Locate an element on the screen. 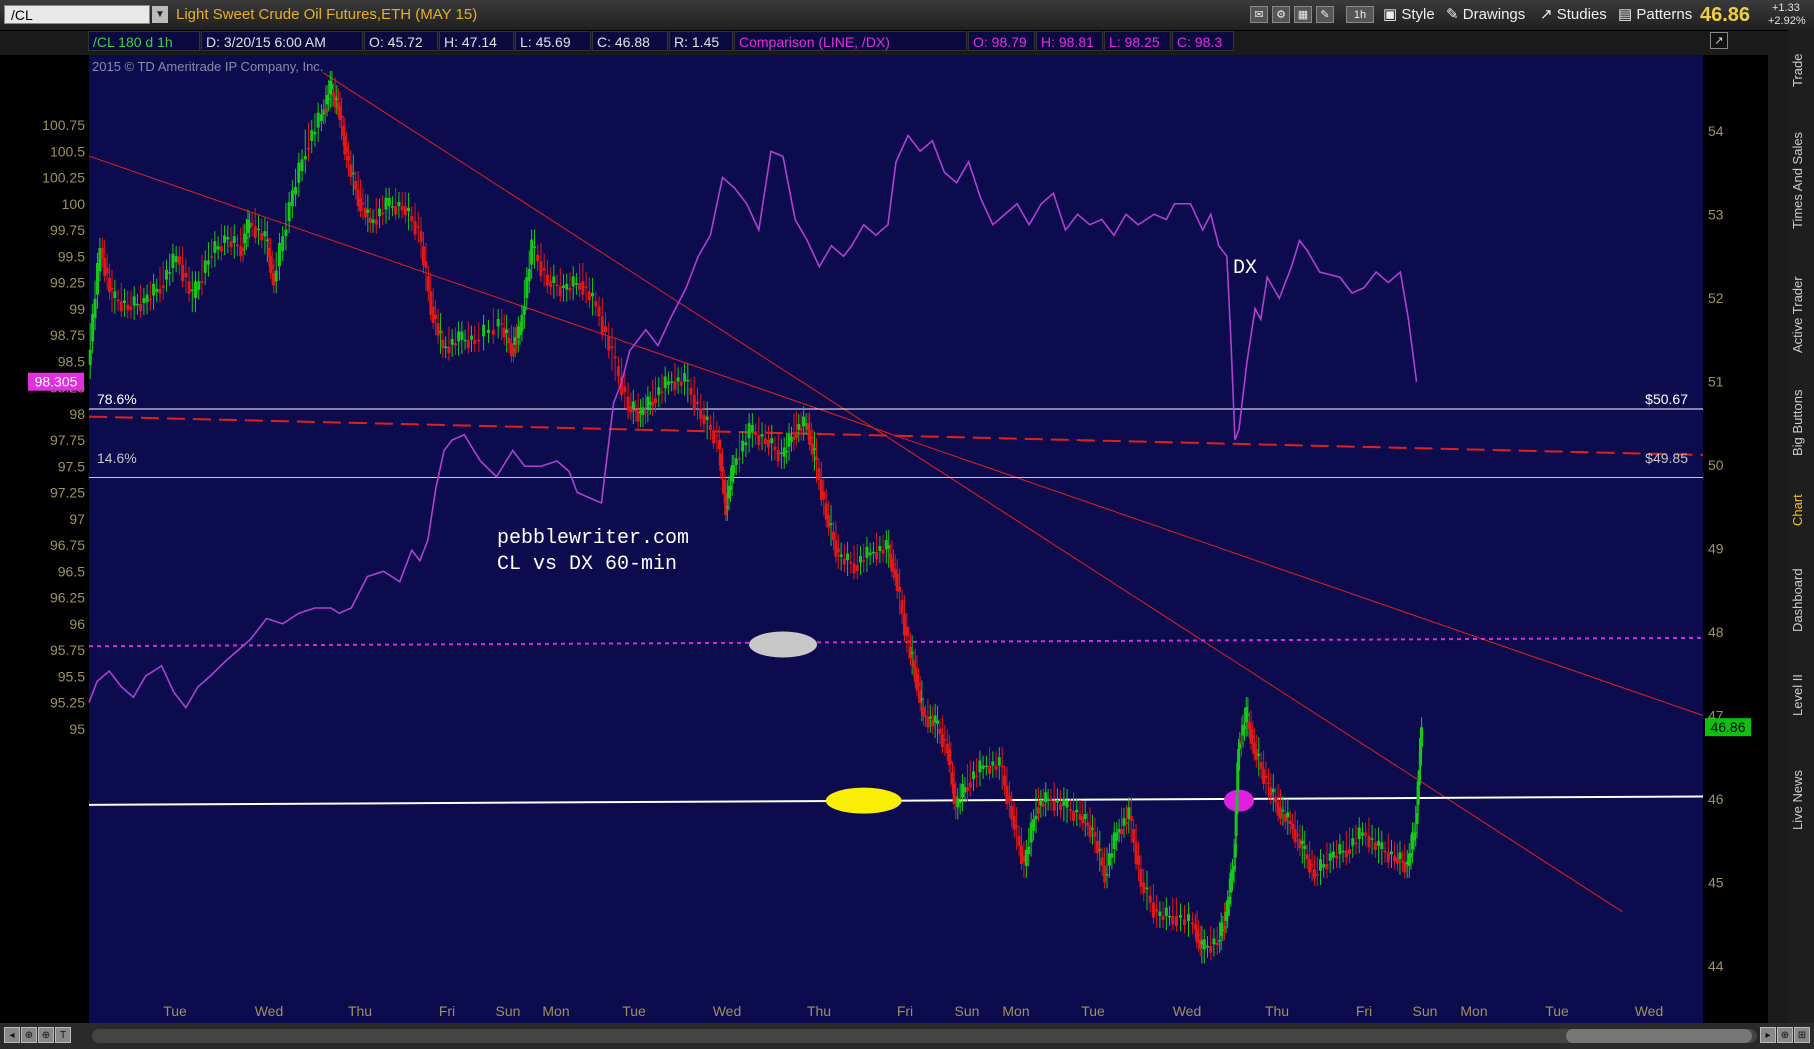  comparison-high: H: 98.81 is located at coordinates (1069, 41).